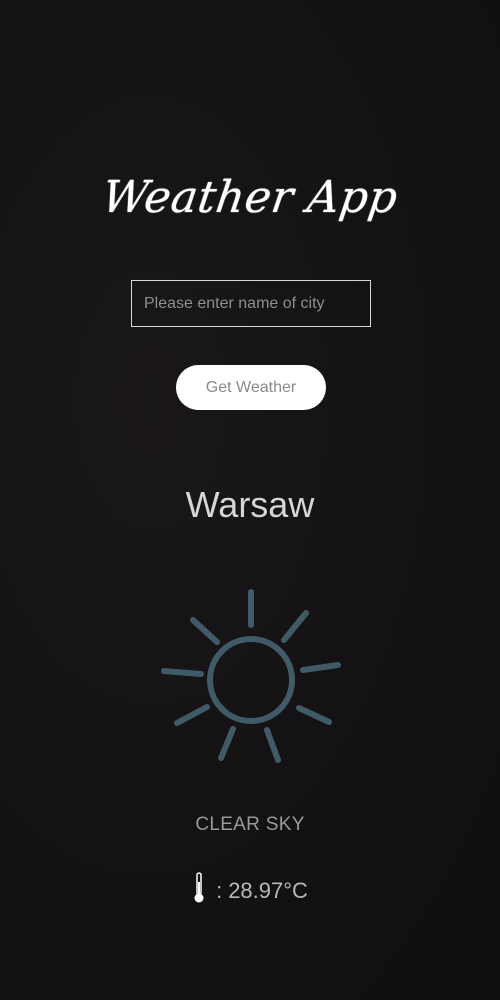 This screenshot has width=500, height=1000. Describe the element at coordinates (251, 303) in the screenshot. I see `city-search-input` at that location.